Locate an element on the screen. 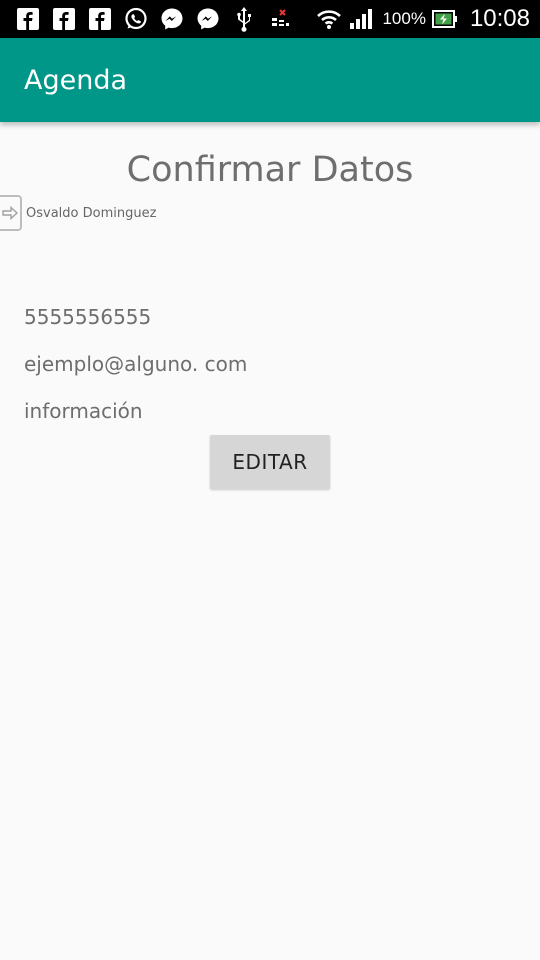  status-bar: 100% 10:08 is located at coordinates (270, 19).